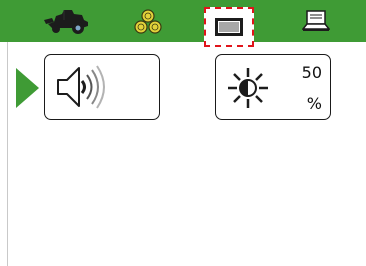  I want to click on selection-arrow, so click(27, 88).